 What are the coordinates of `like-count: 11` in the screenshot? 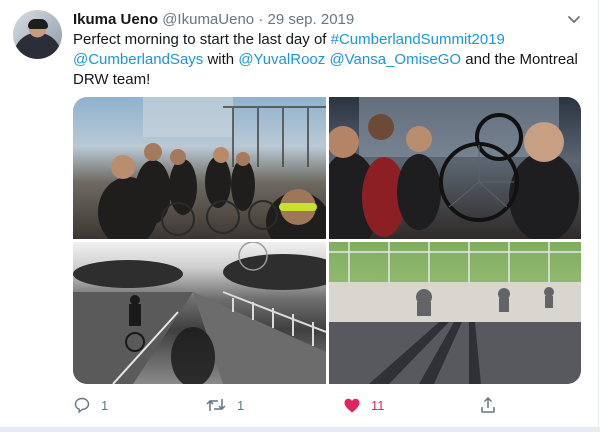 It's located at (378, 405).